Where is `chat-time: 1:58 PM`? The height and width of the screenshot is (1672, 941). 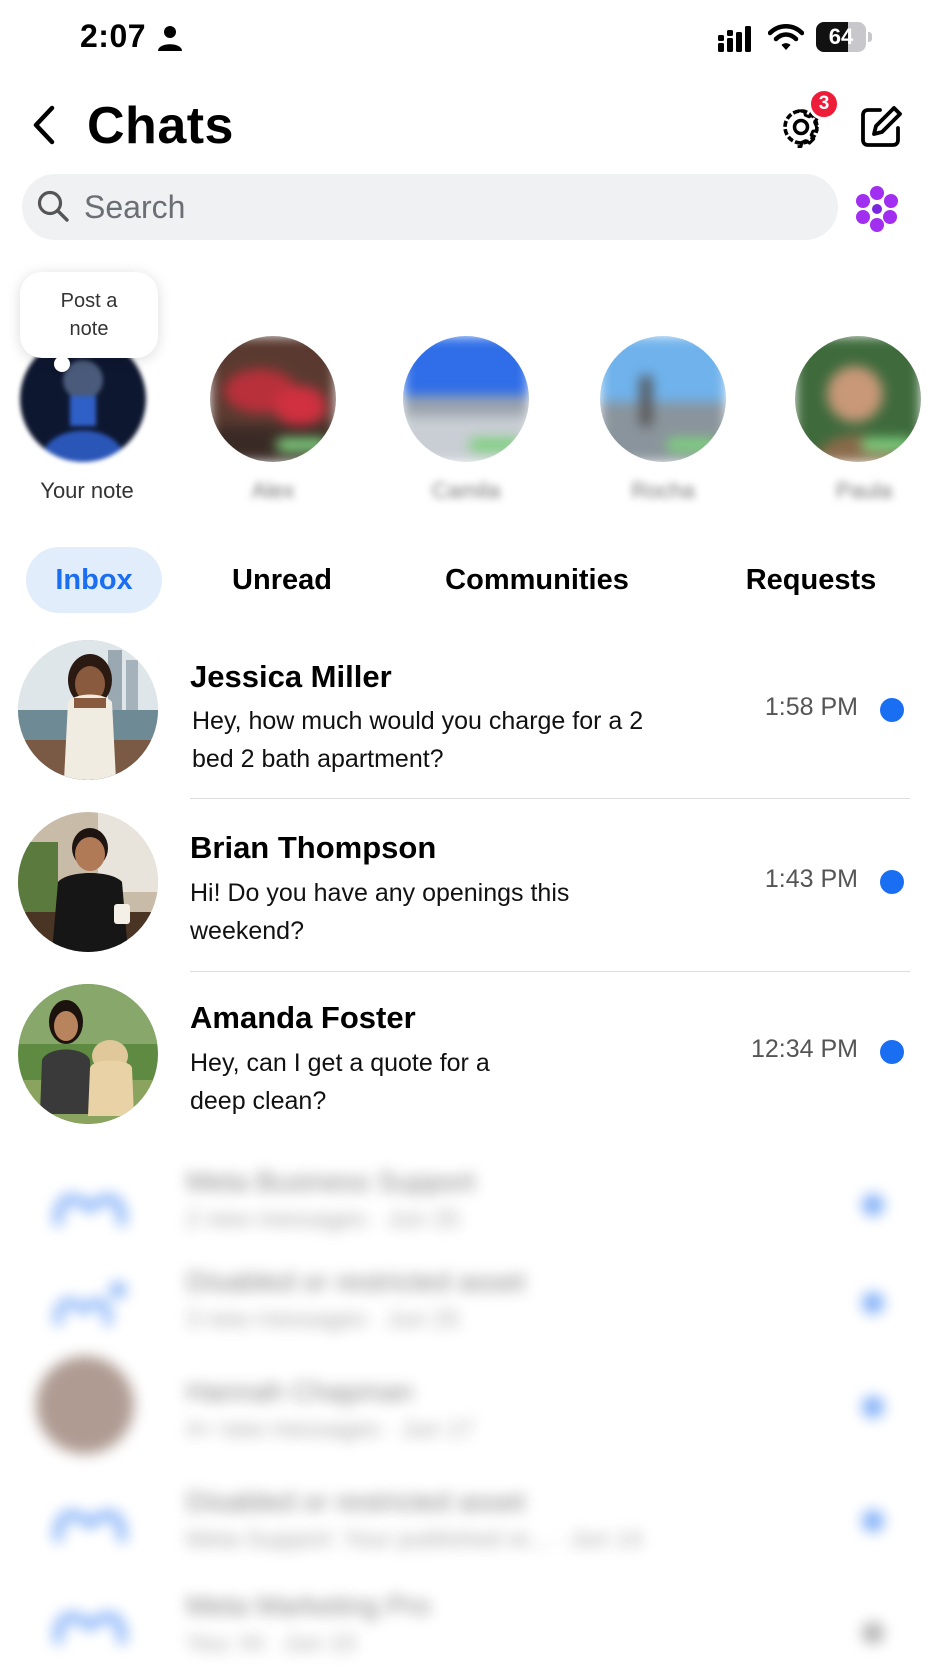
chat-time: 1:58 PM is located at coordinates (811, 707).